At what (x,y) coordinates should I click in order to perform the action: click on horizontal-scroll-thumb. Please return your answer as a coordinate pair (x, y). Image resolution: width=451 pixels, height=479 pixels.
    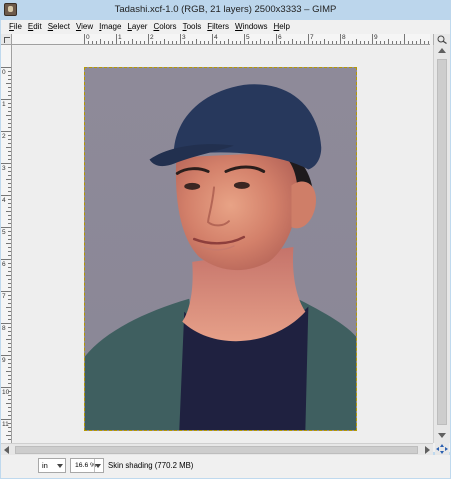
    Looking at the image, I should click on (216, 450).